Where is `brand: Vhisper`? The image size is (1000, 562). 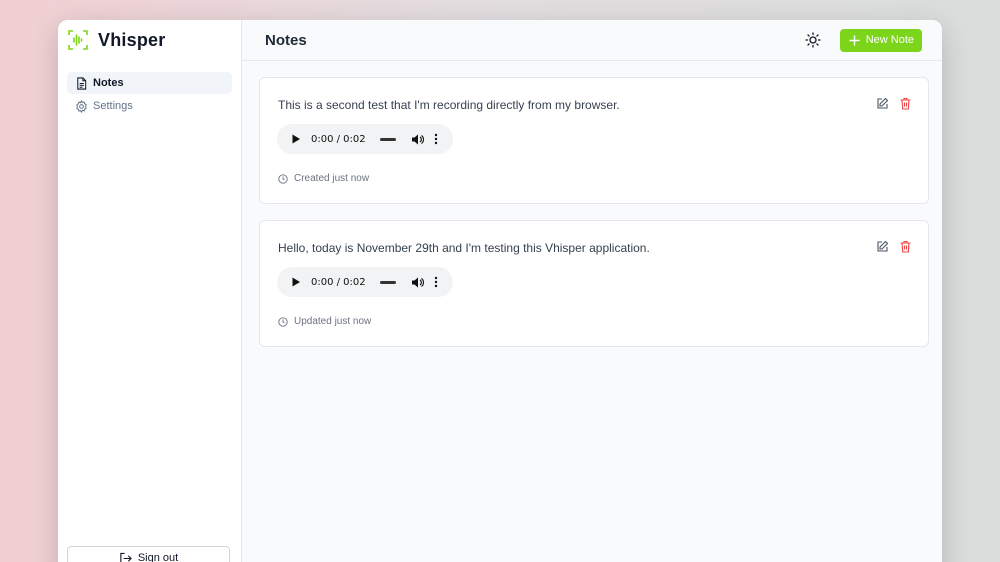 brand: Vhisper is located at coordinates (149, 40).